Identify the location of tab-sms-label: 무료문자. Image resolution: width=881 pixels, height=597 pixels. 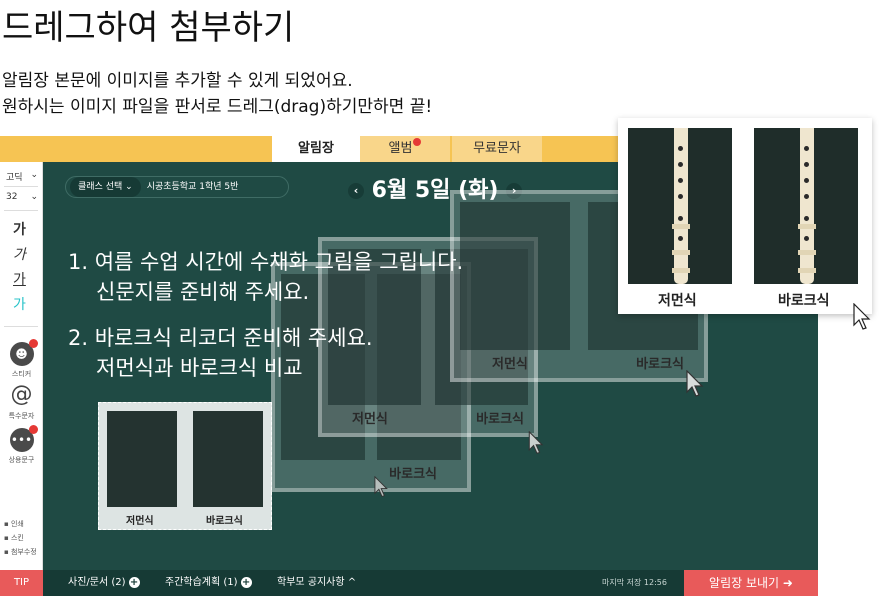
(497, 148).